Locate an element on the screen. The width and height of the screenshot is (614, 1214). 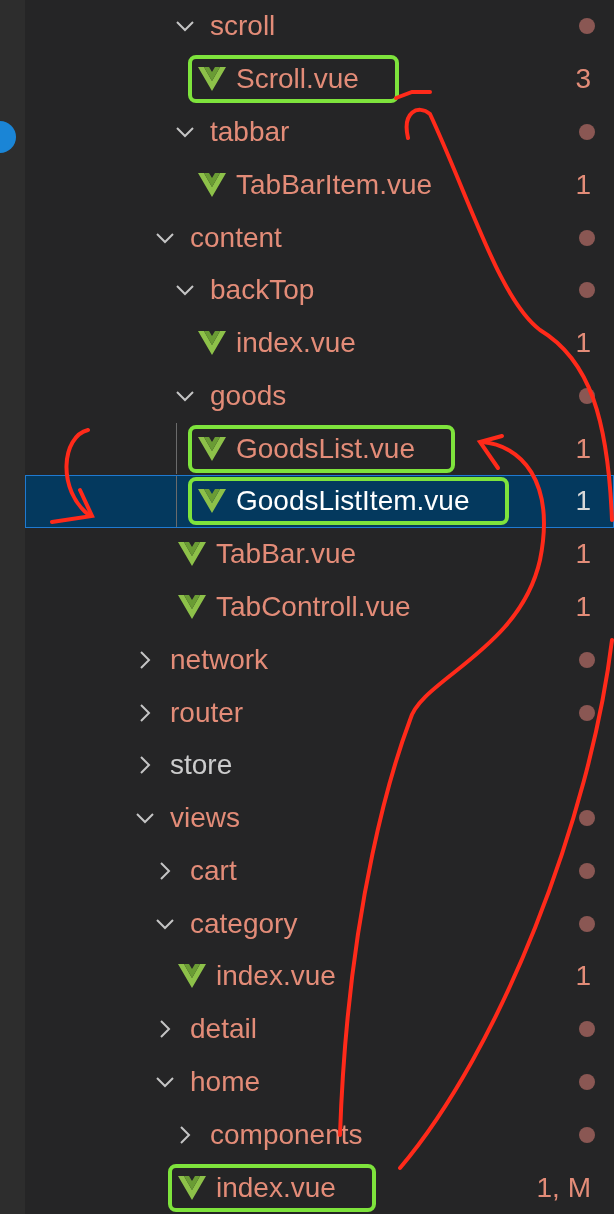
tree-item: store is located at coordinates (319, 765).